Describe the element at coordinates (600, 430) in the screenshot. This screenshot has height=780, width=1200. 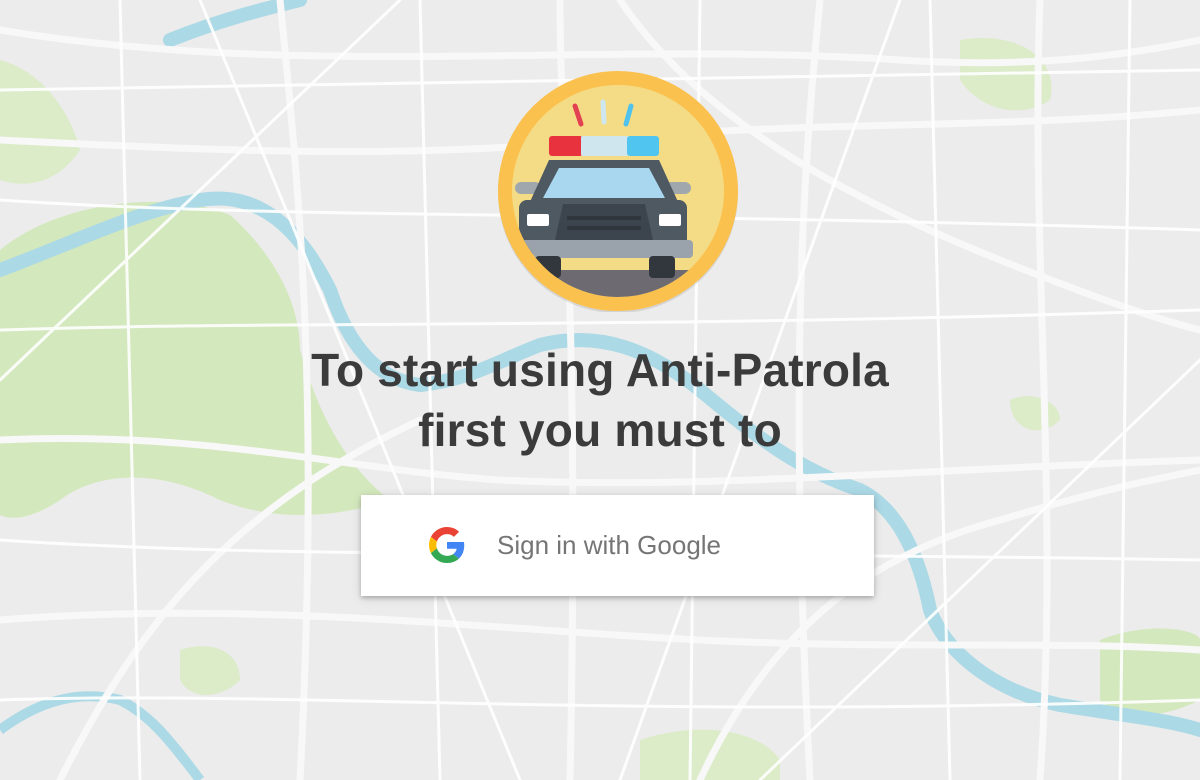
I see `headline-line-2: first you must to` at that location.